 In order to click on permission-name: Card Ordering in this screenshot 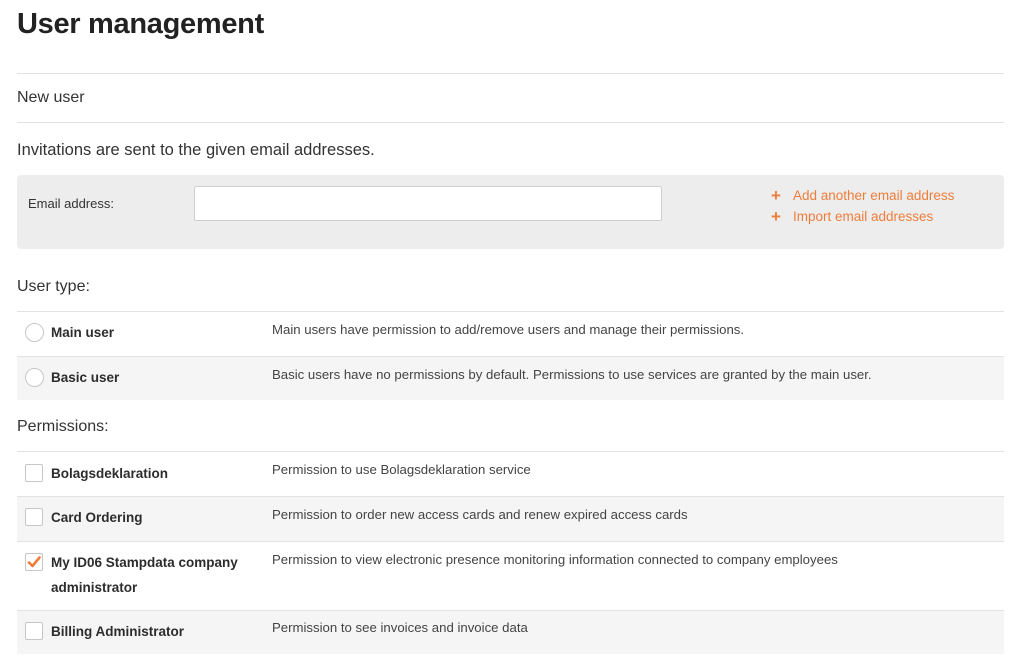, I will do `click(97, 517)`.